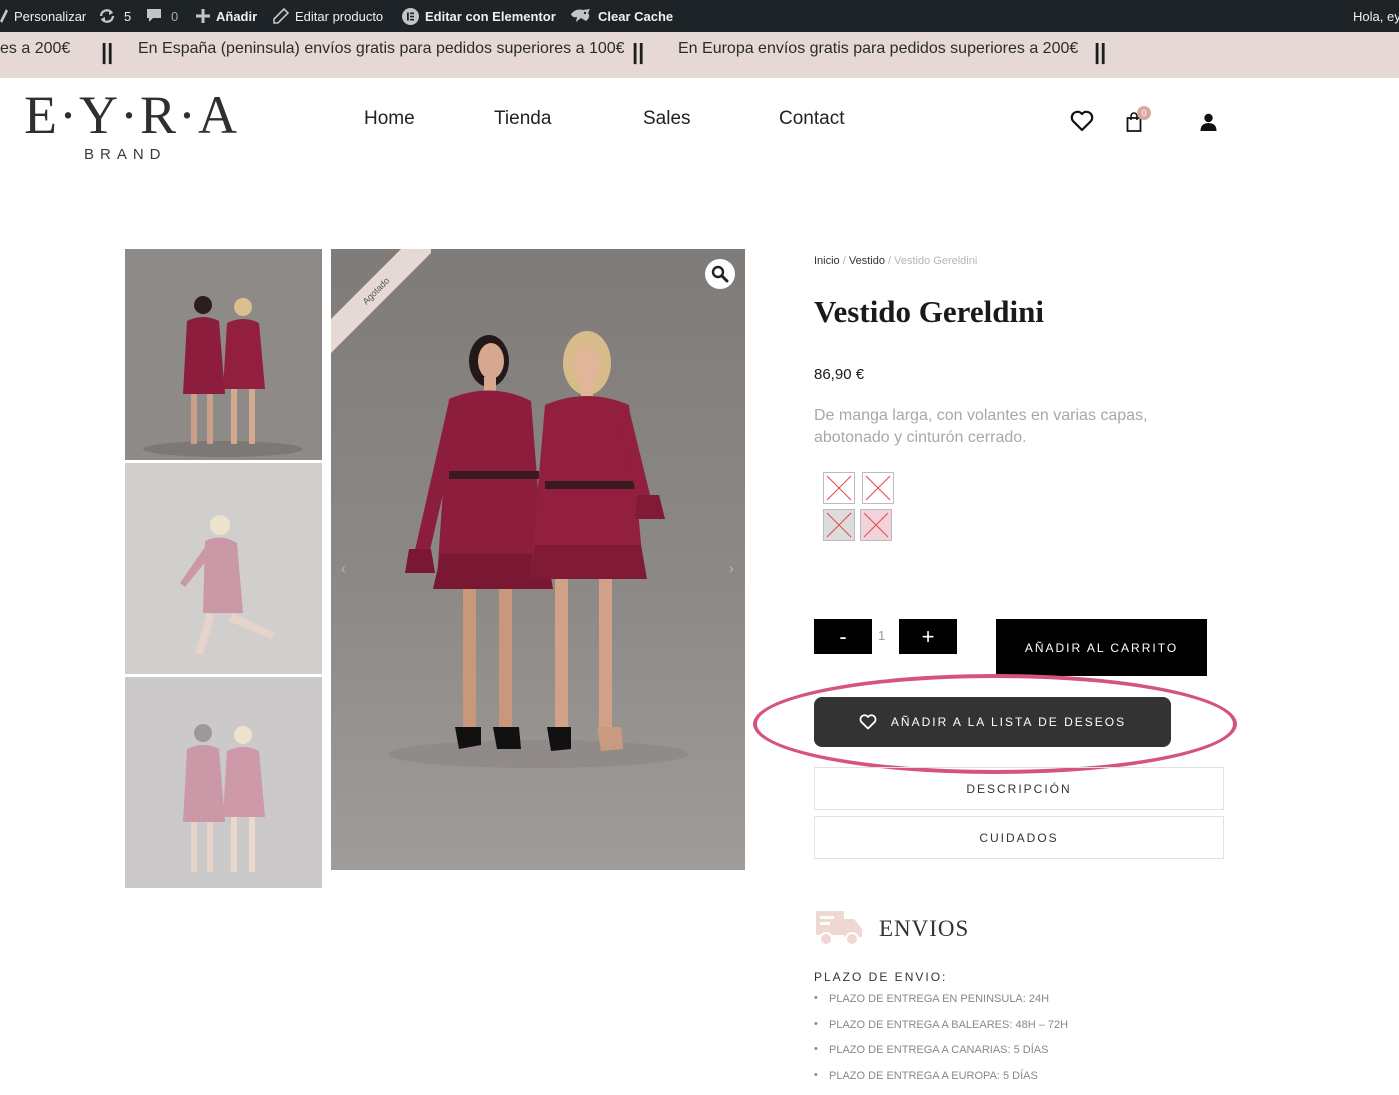 Image resolution: width=1399 pixels, height=1095 pixels. I want to click on sold-out-badge: Agotado, so click(381, 304).